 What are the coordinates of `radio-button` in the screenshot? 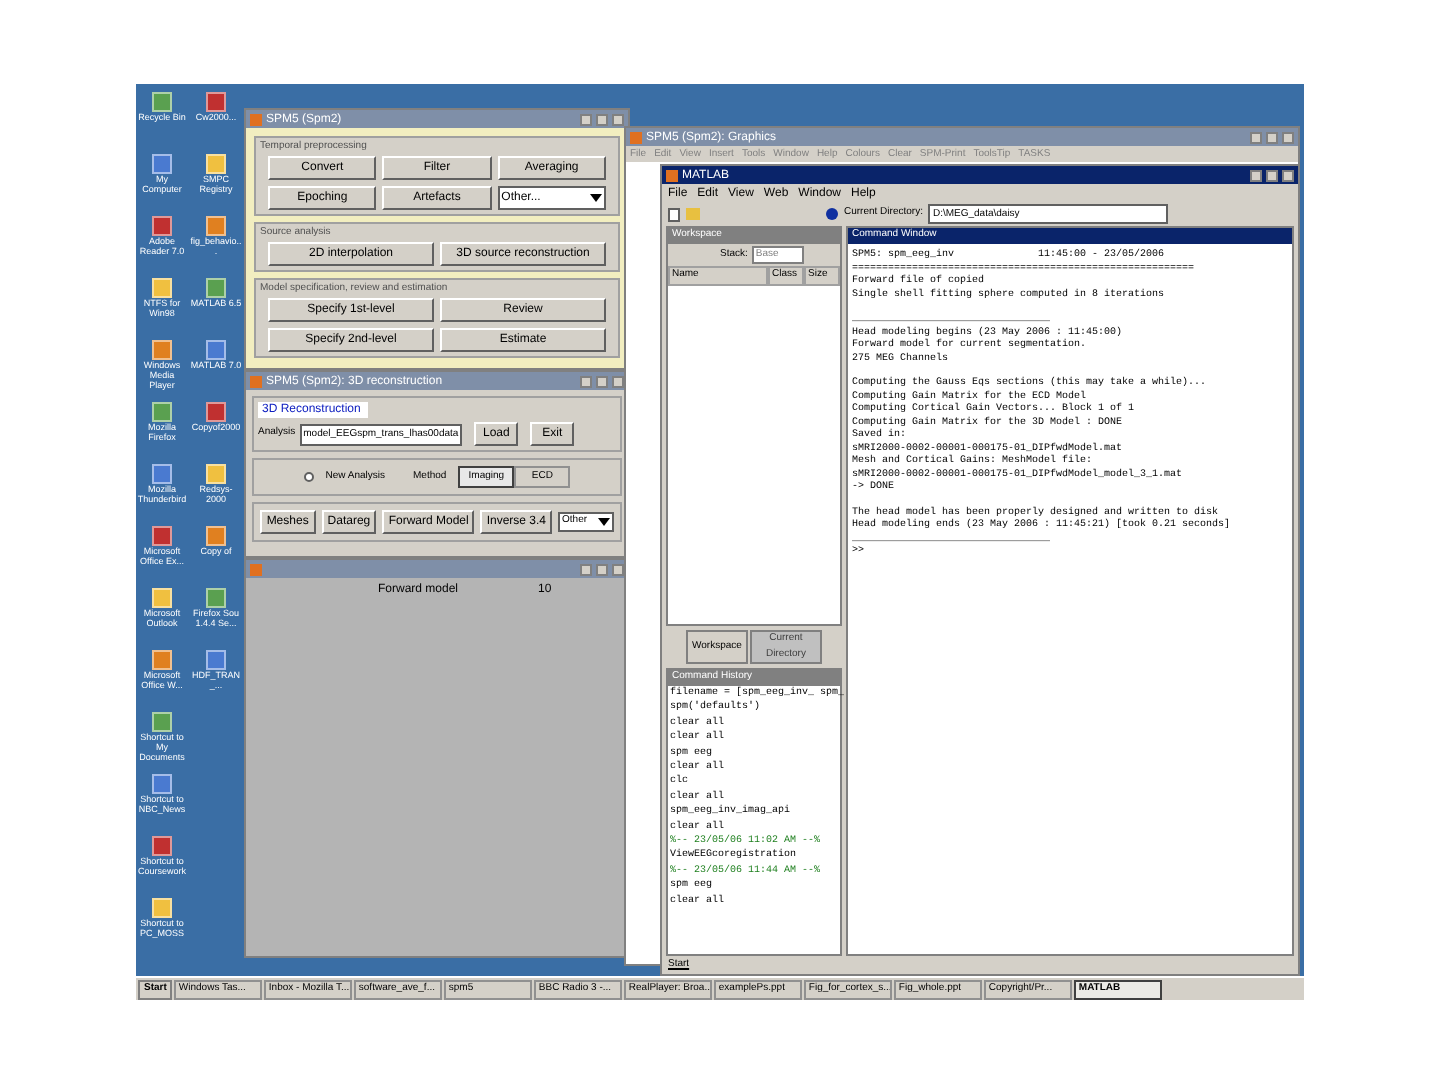 It's located at (308, 477).